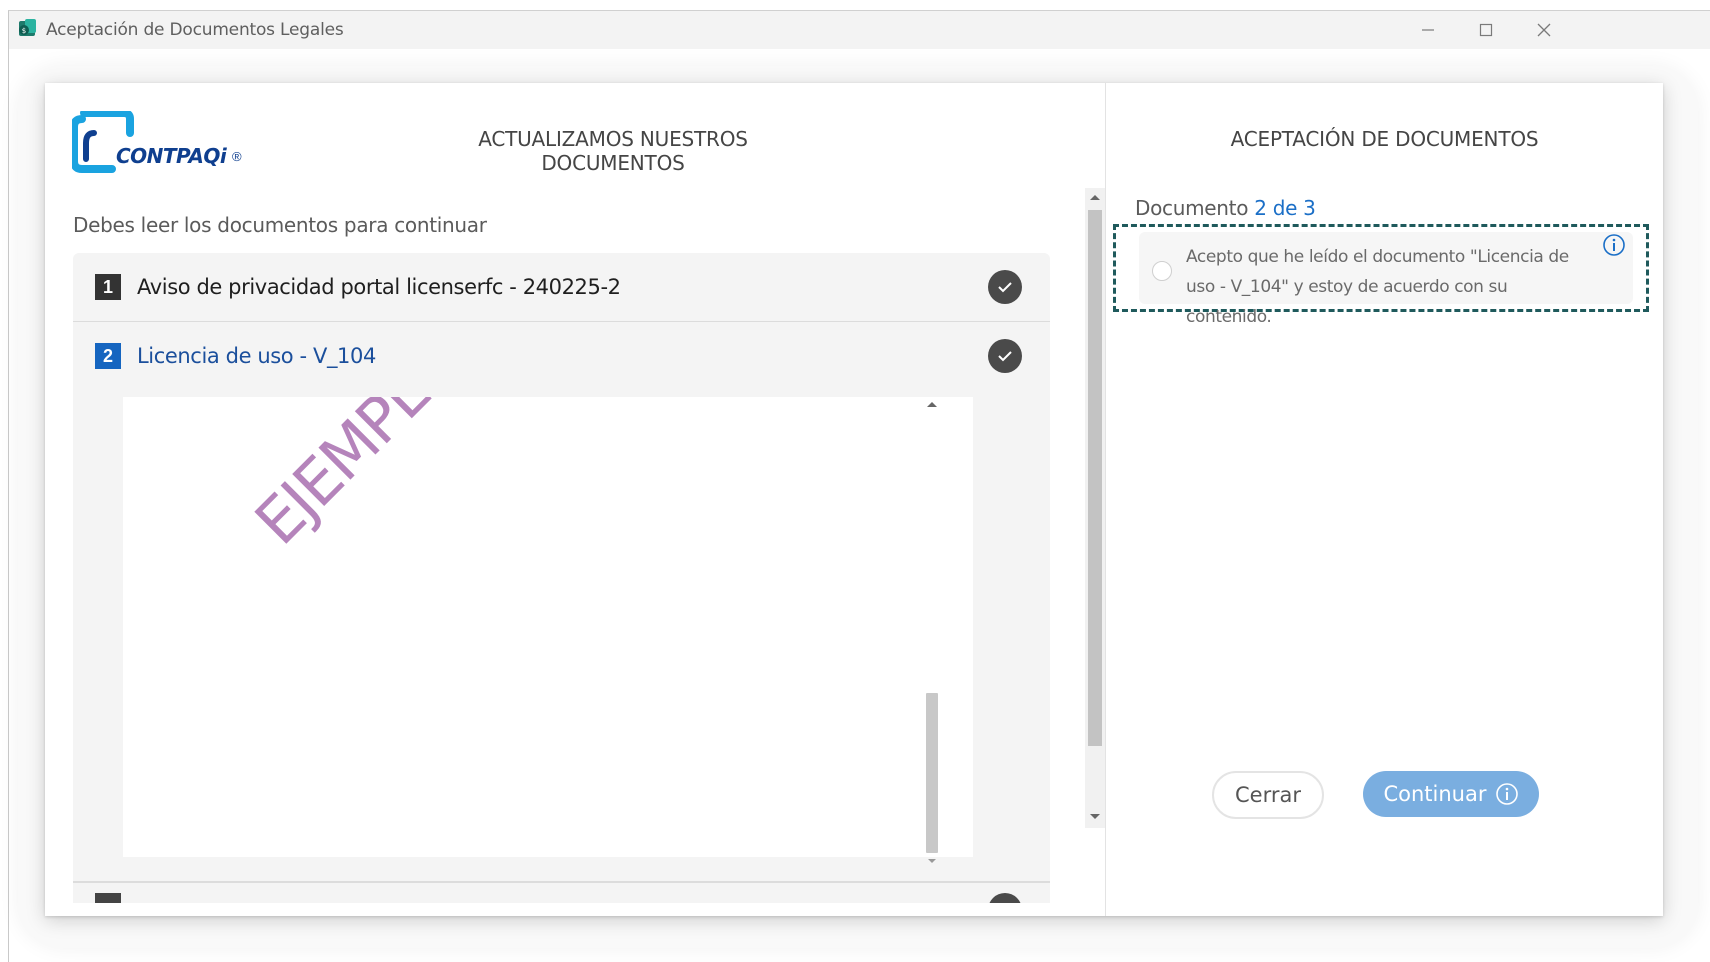 This screenshot has width=1710, height=962. I want to click on logo-registered-mark: ®, so click(237, 156).